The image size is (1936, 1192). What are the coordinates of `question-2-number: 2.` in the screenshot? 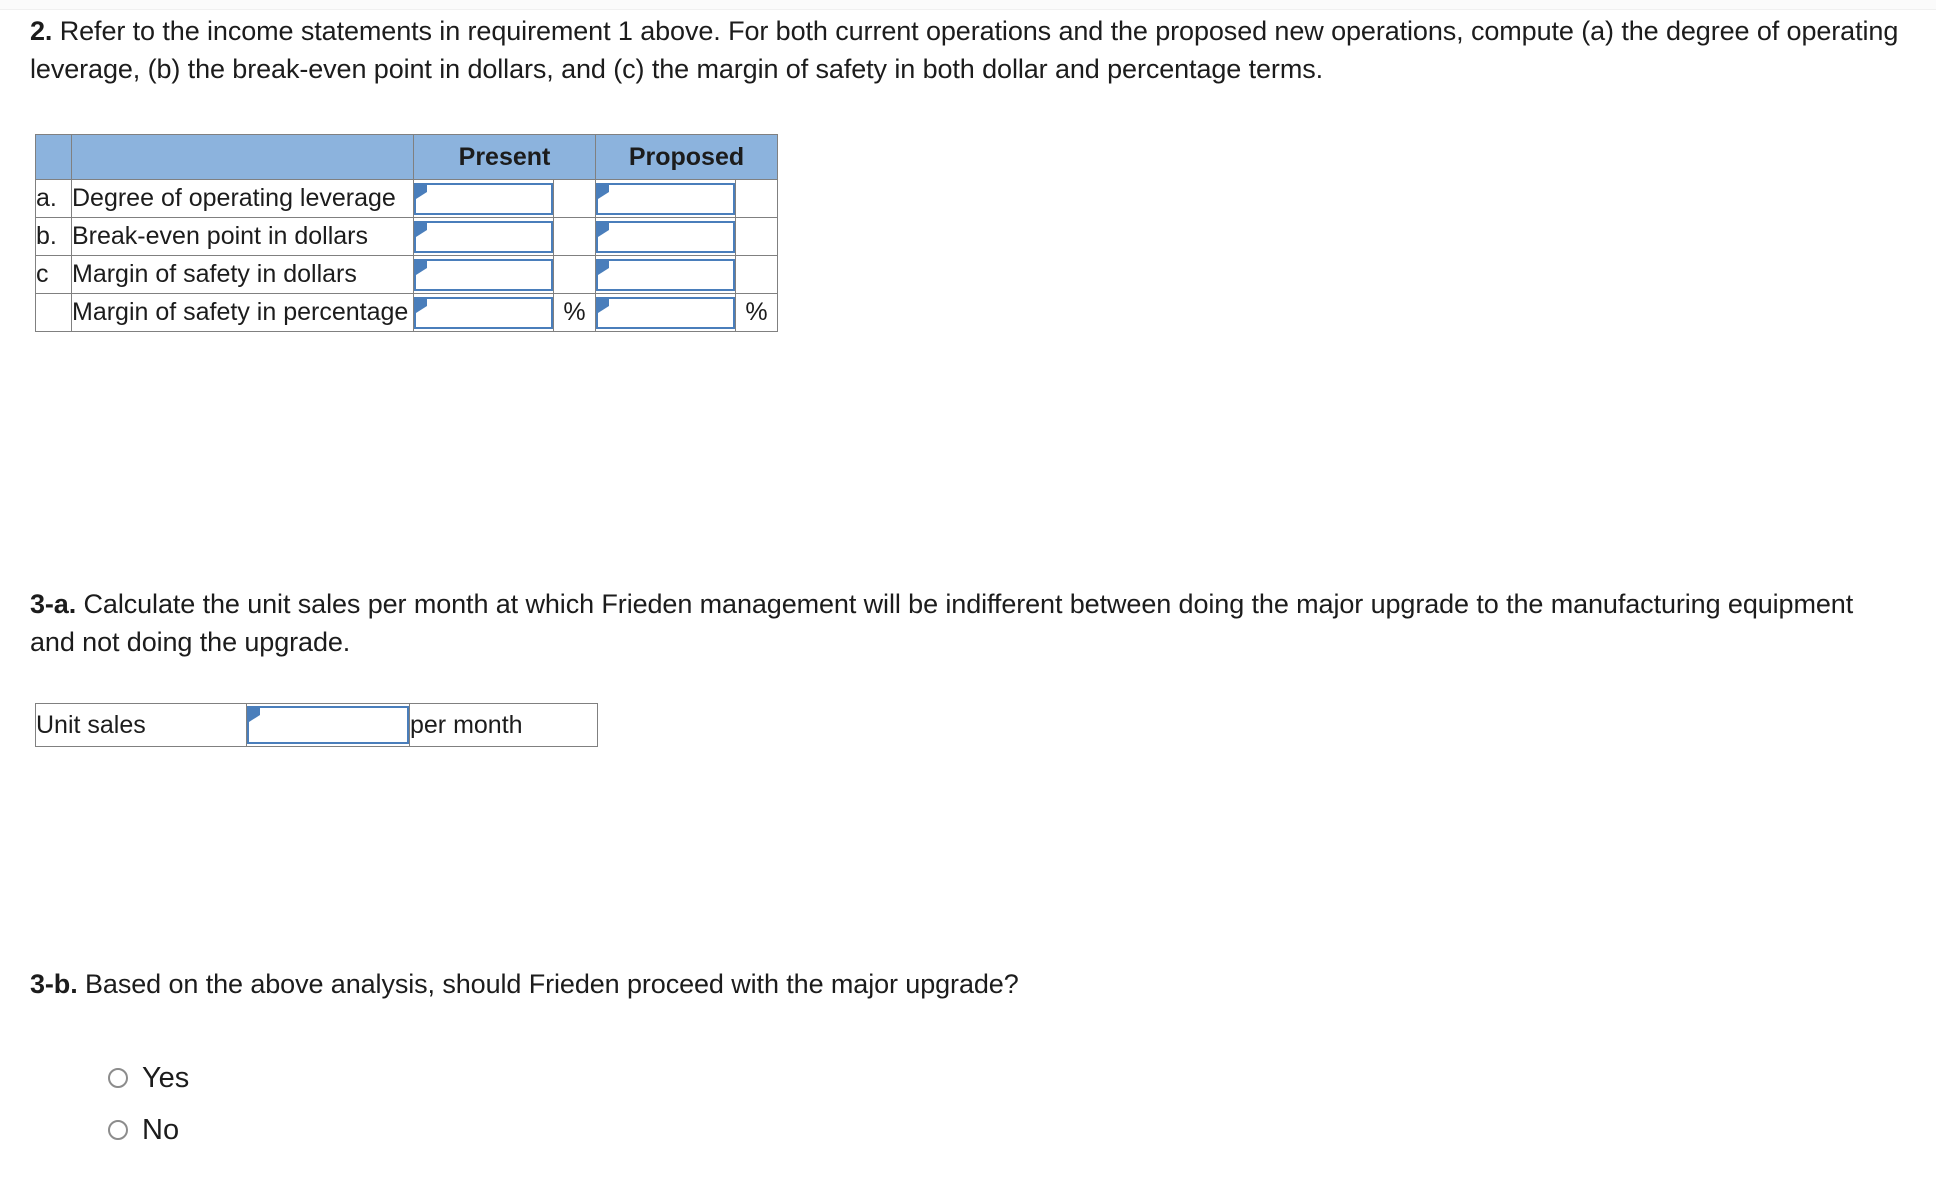 It's located at (41, 31).